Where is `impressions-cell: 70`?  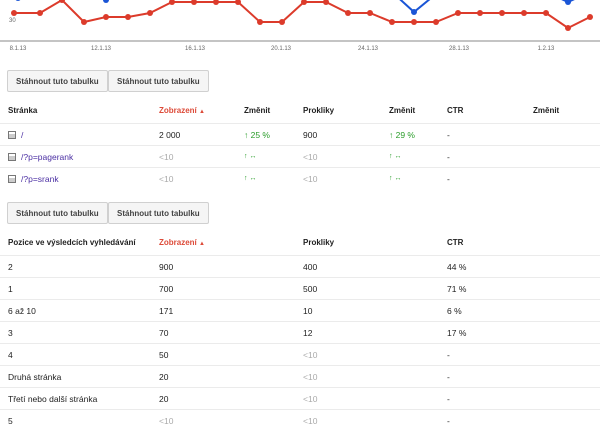
impressions-cell: 70 is located at coordinates (223, 333).